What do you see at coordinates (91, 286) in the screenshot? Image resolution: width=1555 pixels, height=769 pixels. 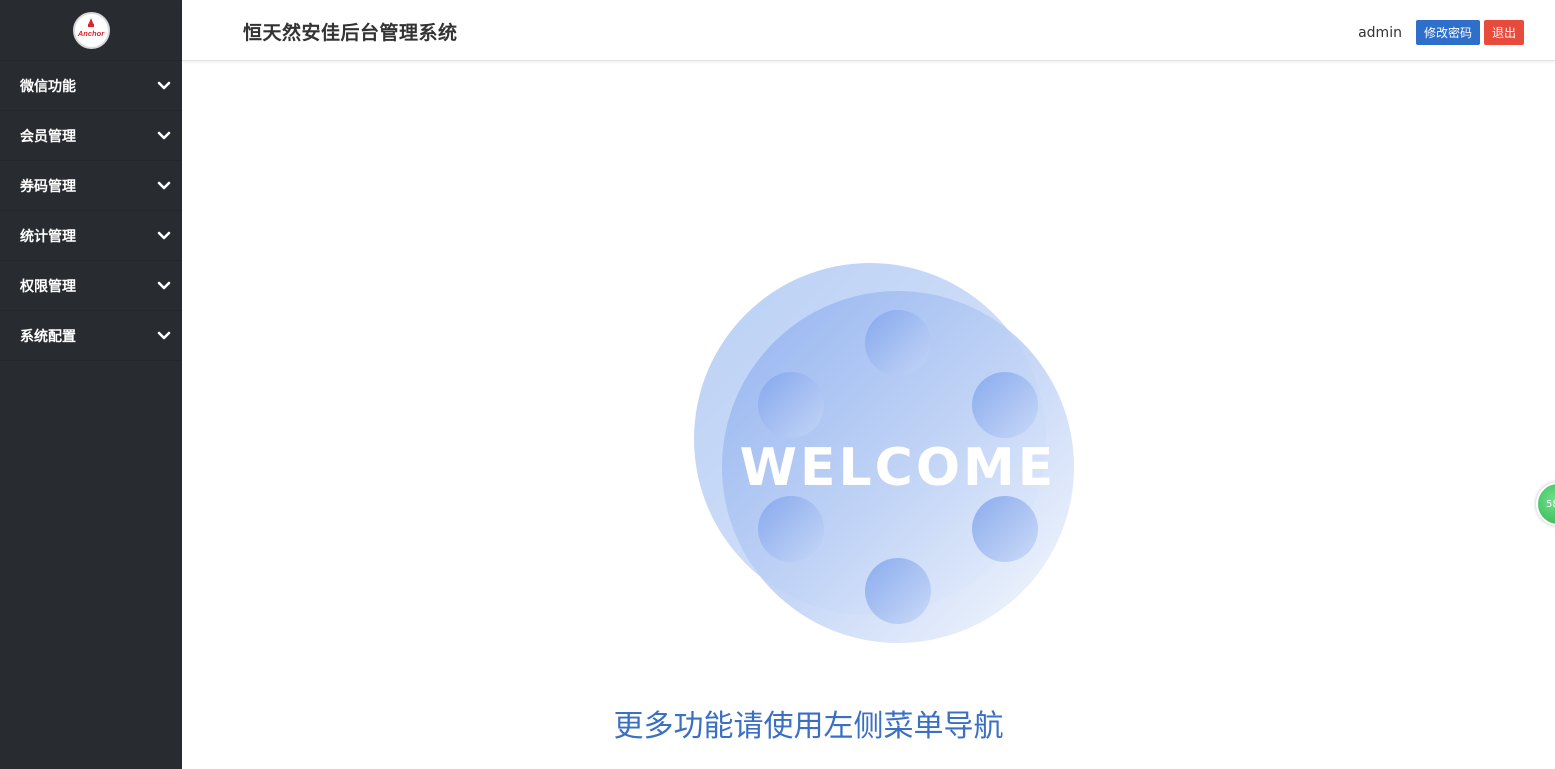 I see `sidebar-item-permissions: 权限管理` at bounding box center [91, 286].